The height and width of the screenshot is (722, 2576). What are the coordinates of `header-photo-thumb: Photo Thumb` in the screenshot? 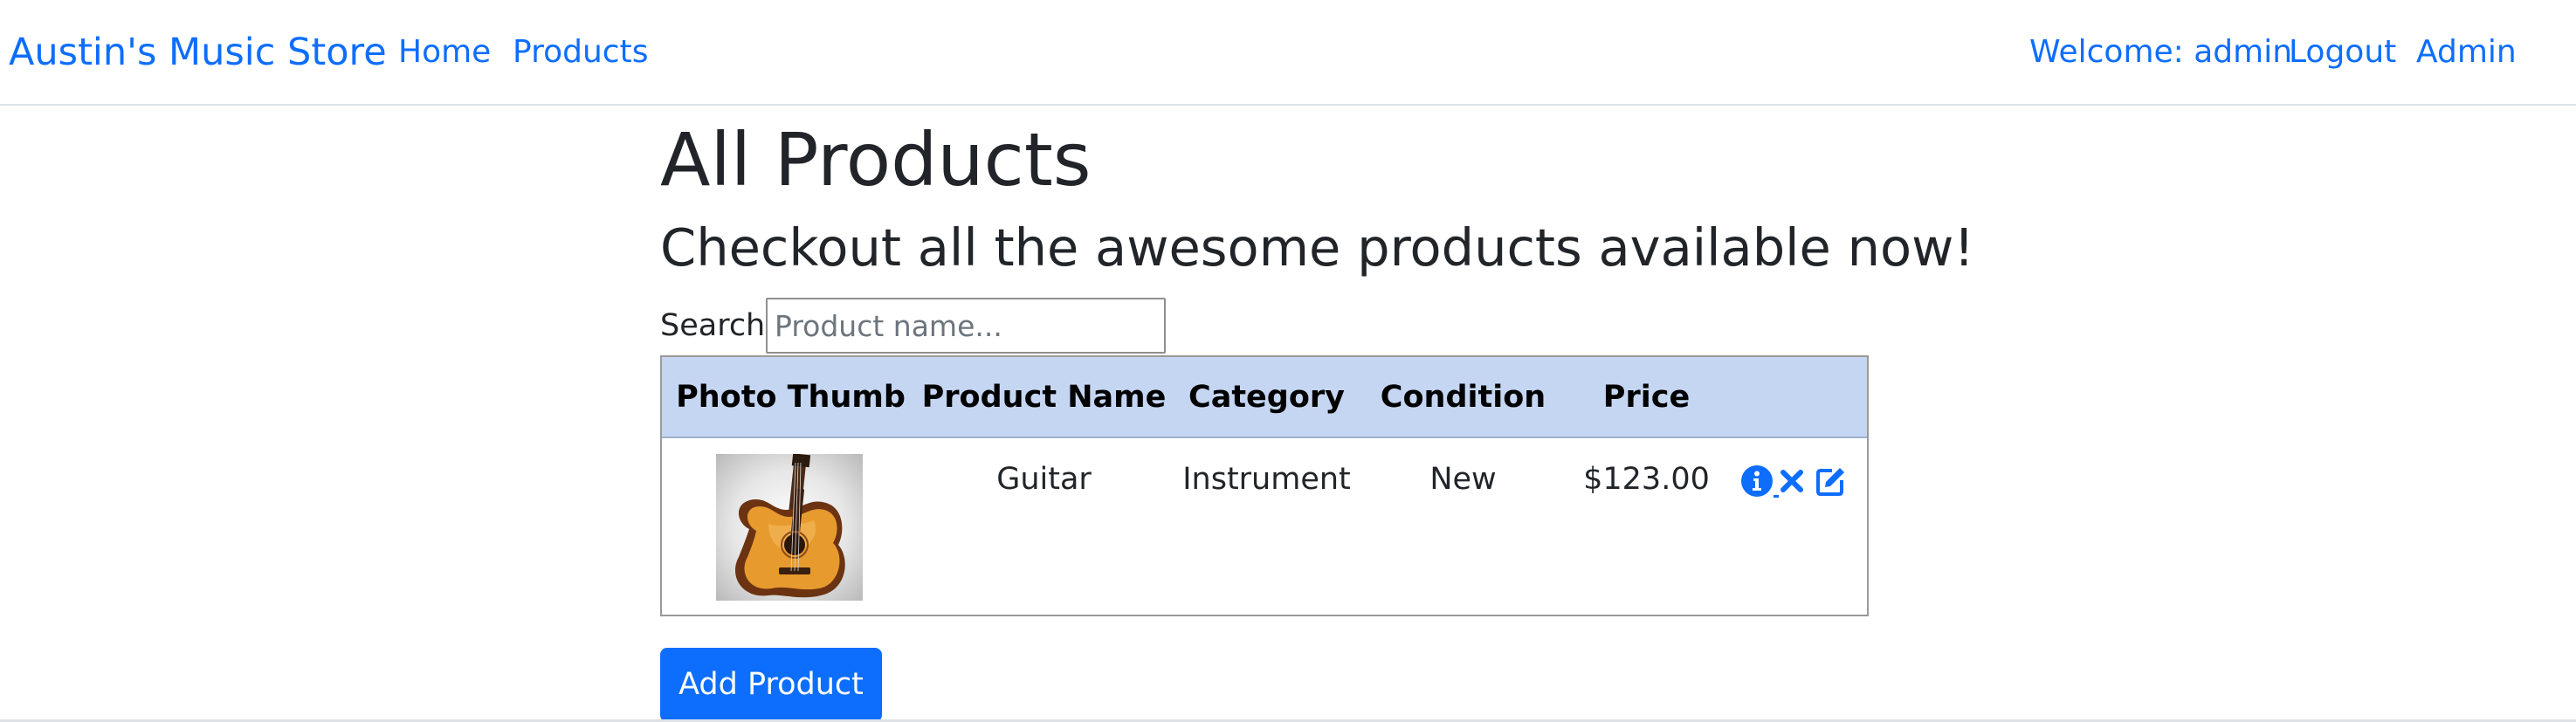 It's located at (791, 398).